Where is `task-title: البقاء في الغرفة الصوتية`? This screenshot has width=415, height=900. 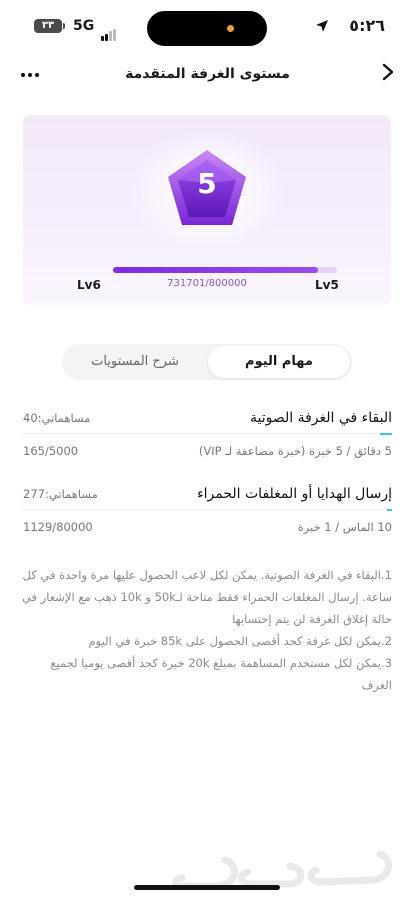 task-title: البقاء في الغرفة الصوتية is located at coordinates (320, 418).